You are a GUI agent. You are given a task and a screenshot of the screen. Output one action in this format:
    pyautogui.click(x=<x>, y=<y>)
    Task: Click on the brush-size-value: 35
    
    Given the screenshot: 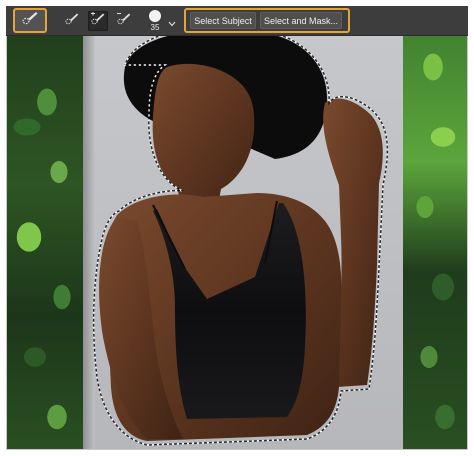 What is the action you would take?
    pyautogui.click(x=155, y=27)
    